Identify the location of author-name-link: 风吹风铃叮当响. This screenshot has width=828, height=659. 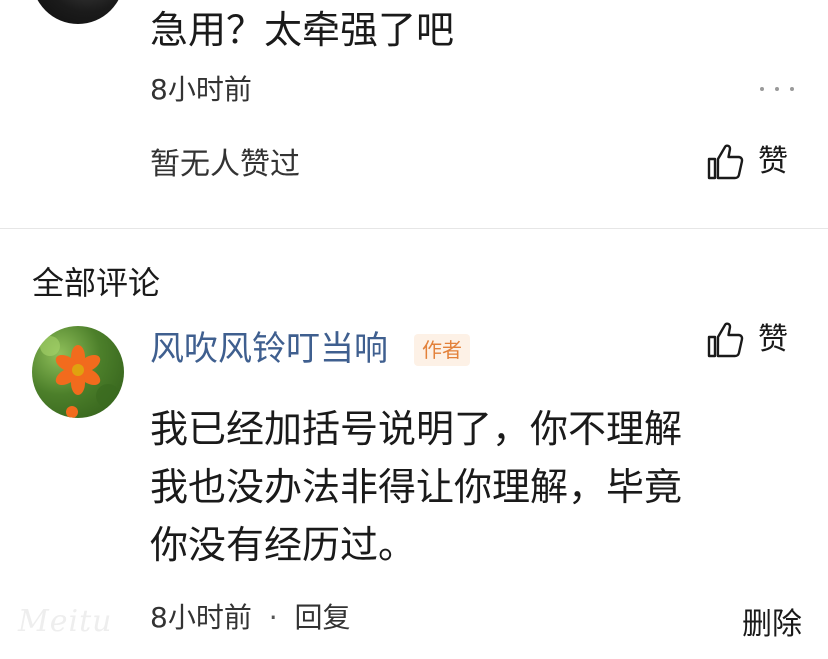
(269, 349).